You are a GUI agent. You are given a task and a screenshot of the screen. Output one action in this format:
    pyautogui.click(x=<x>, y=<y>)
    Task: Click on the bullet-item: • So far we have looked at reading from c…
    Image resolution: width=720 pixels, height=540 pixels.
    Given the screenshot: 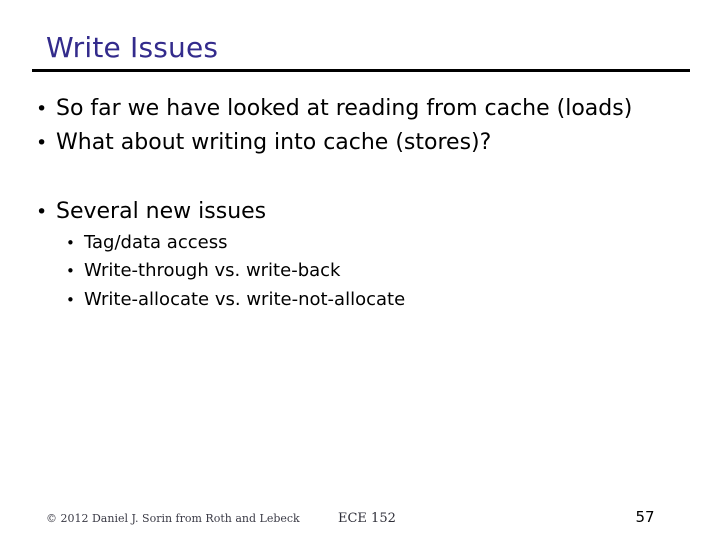 What is the action you would take?
    pyautogui.click(x=334, y=109)
    